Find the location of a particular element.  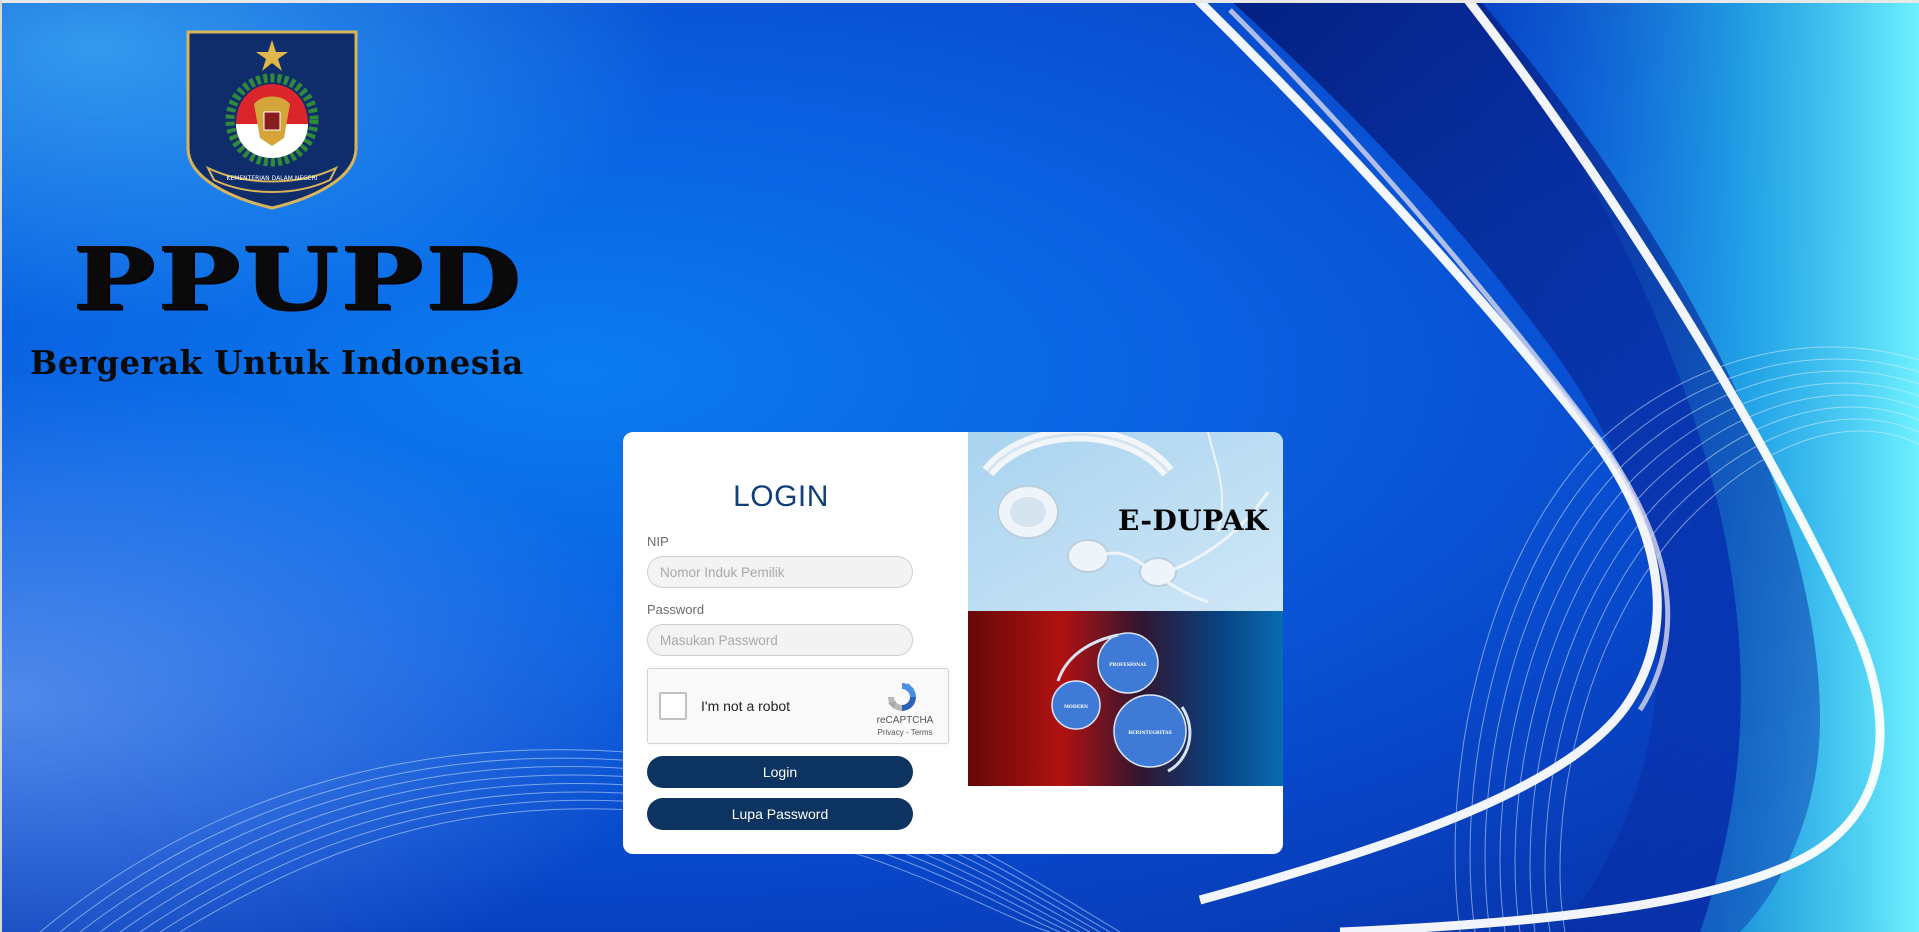

nip-label: NIP is located at coordinates (658, 541).